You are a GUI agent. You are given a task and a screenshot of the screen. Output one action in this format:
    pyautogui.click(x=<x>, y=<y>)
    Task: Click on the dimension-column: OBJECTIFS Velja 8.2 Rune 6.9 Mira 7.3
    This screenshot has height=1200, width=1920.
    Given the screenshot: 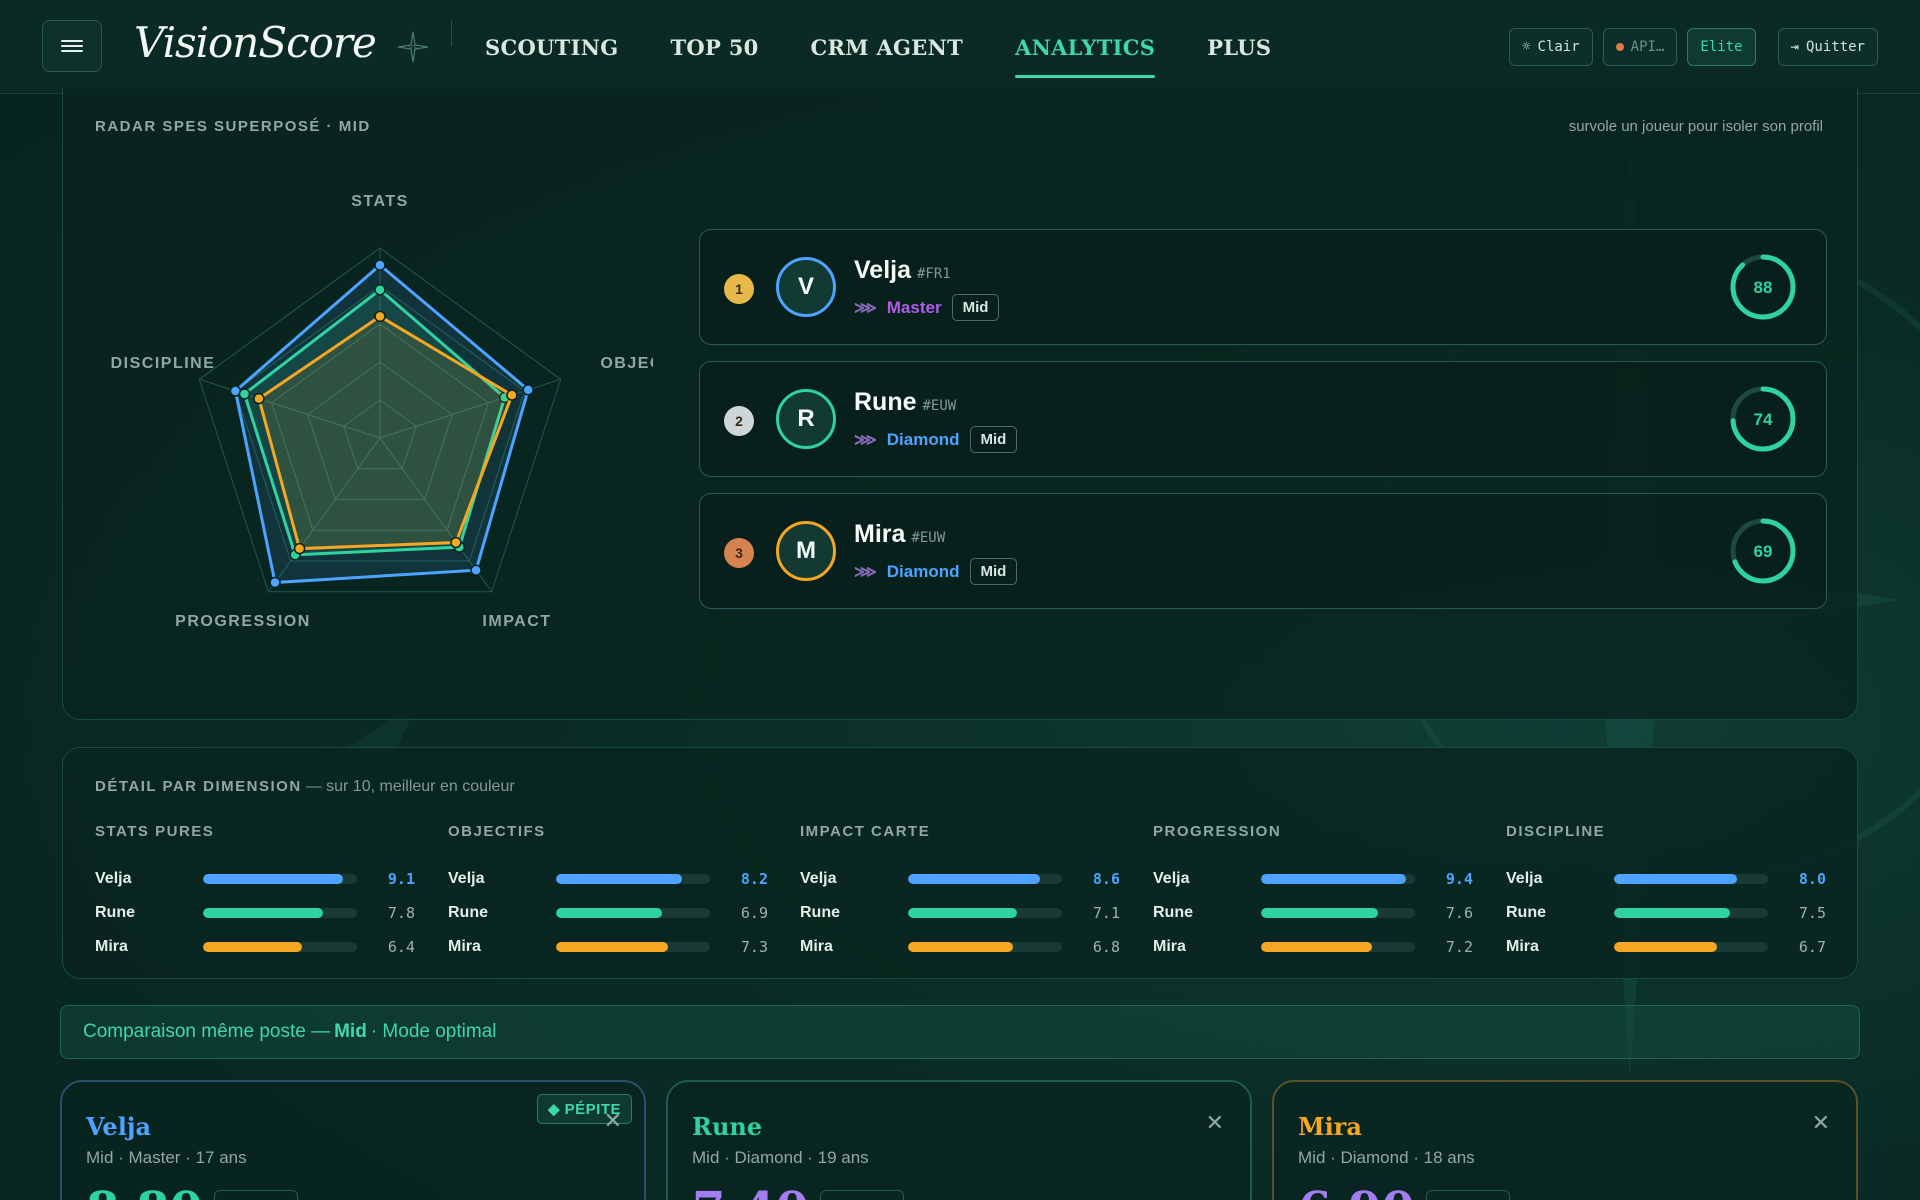 What is the action you would take?
    pyautogui.click(x=608, y=893)
    